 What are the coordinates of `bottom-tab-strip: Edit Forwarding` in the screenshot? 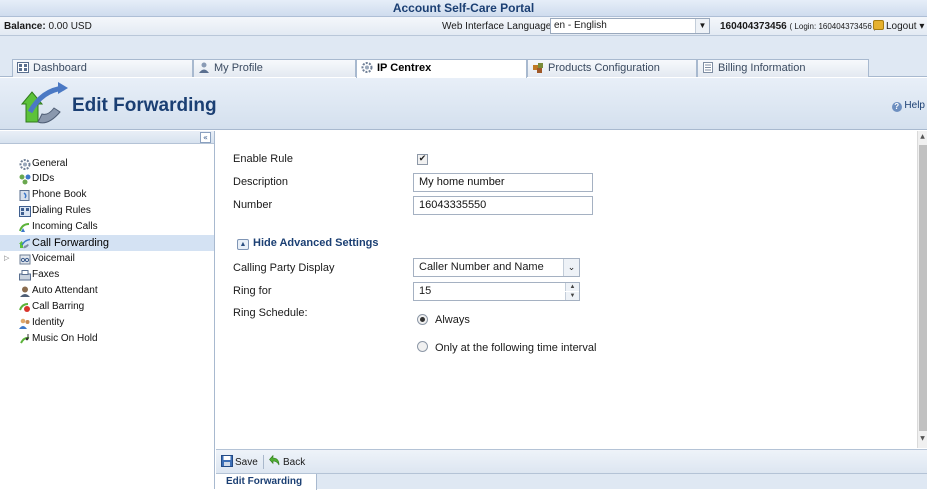 It's located at (571, 481).